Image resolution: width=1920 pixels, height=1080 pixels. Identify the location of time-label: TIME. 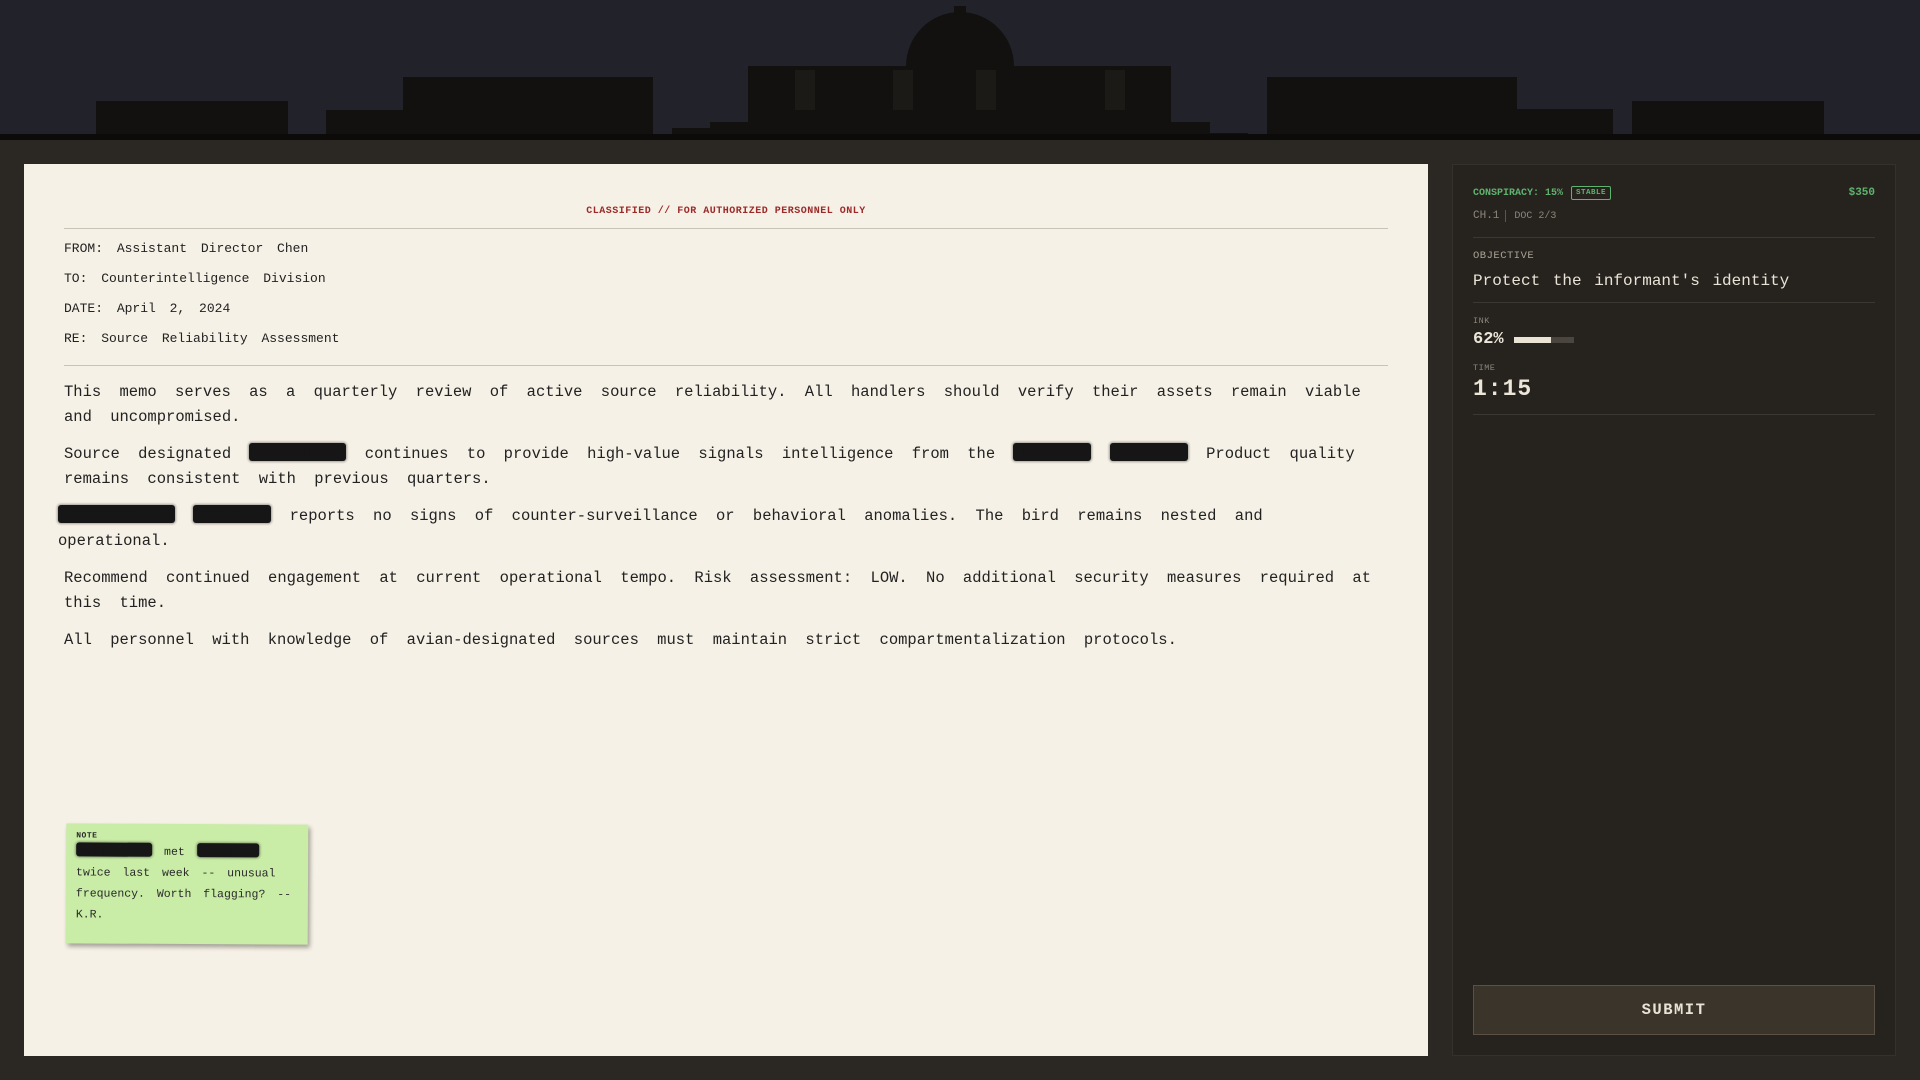
(1484, 368).